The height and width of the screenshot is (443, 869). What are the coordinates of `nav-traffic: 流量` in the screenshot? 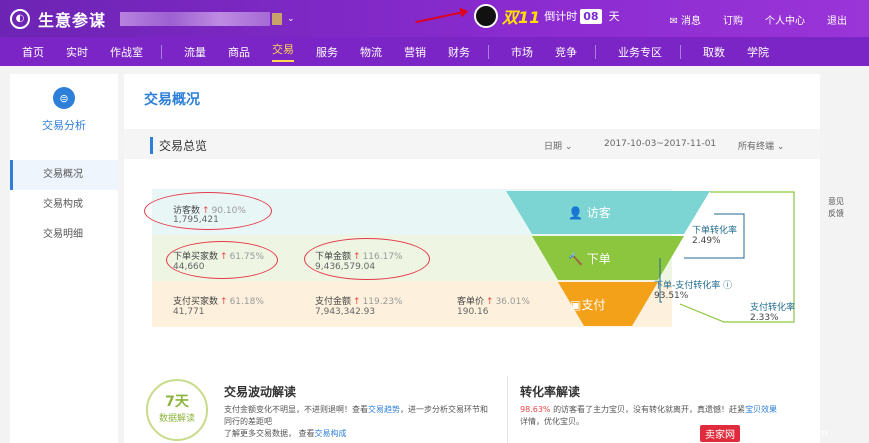 It's located at (195, 52).